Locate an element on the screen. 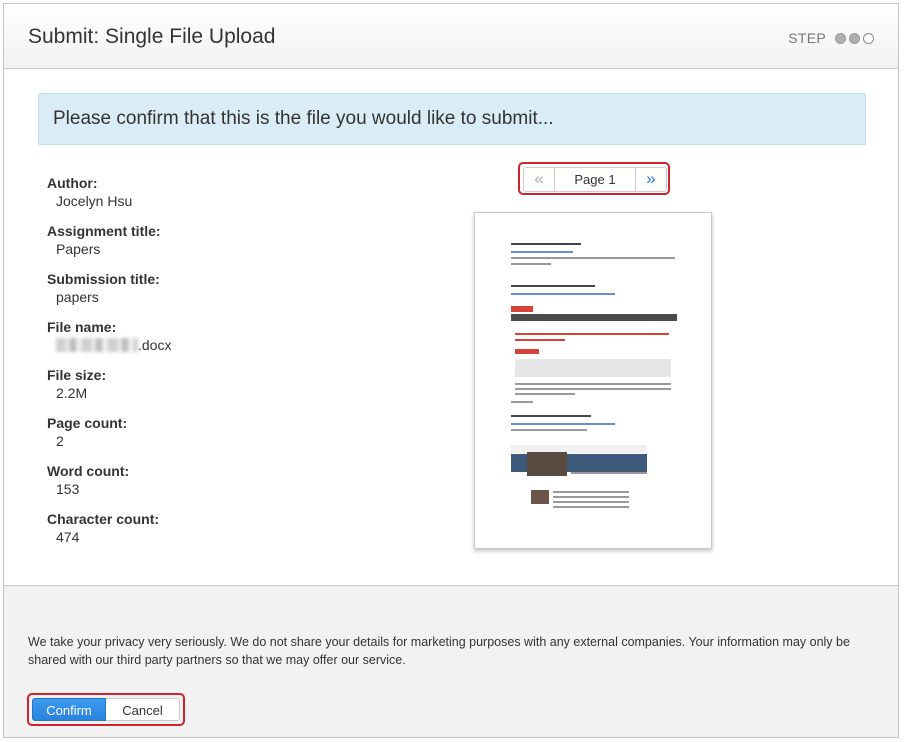 This screenshot has width=904, height=742. document-preview-thumbnail is located at coordinates (593, 380).